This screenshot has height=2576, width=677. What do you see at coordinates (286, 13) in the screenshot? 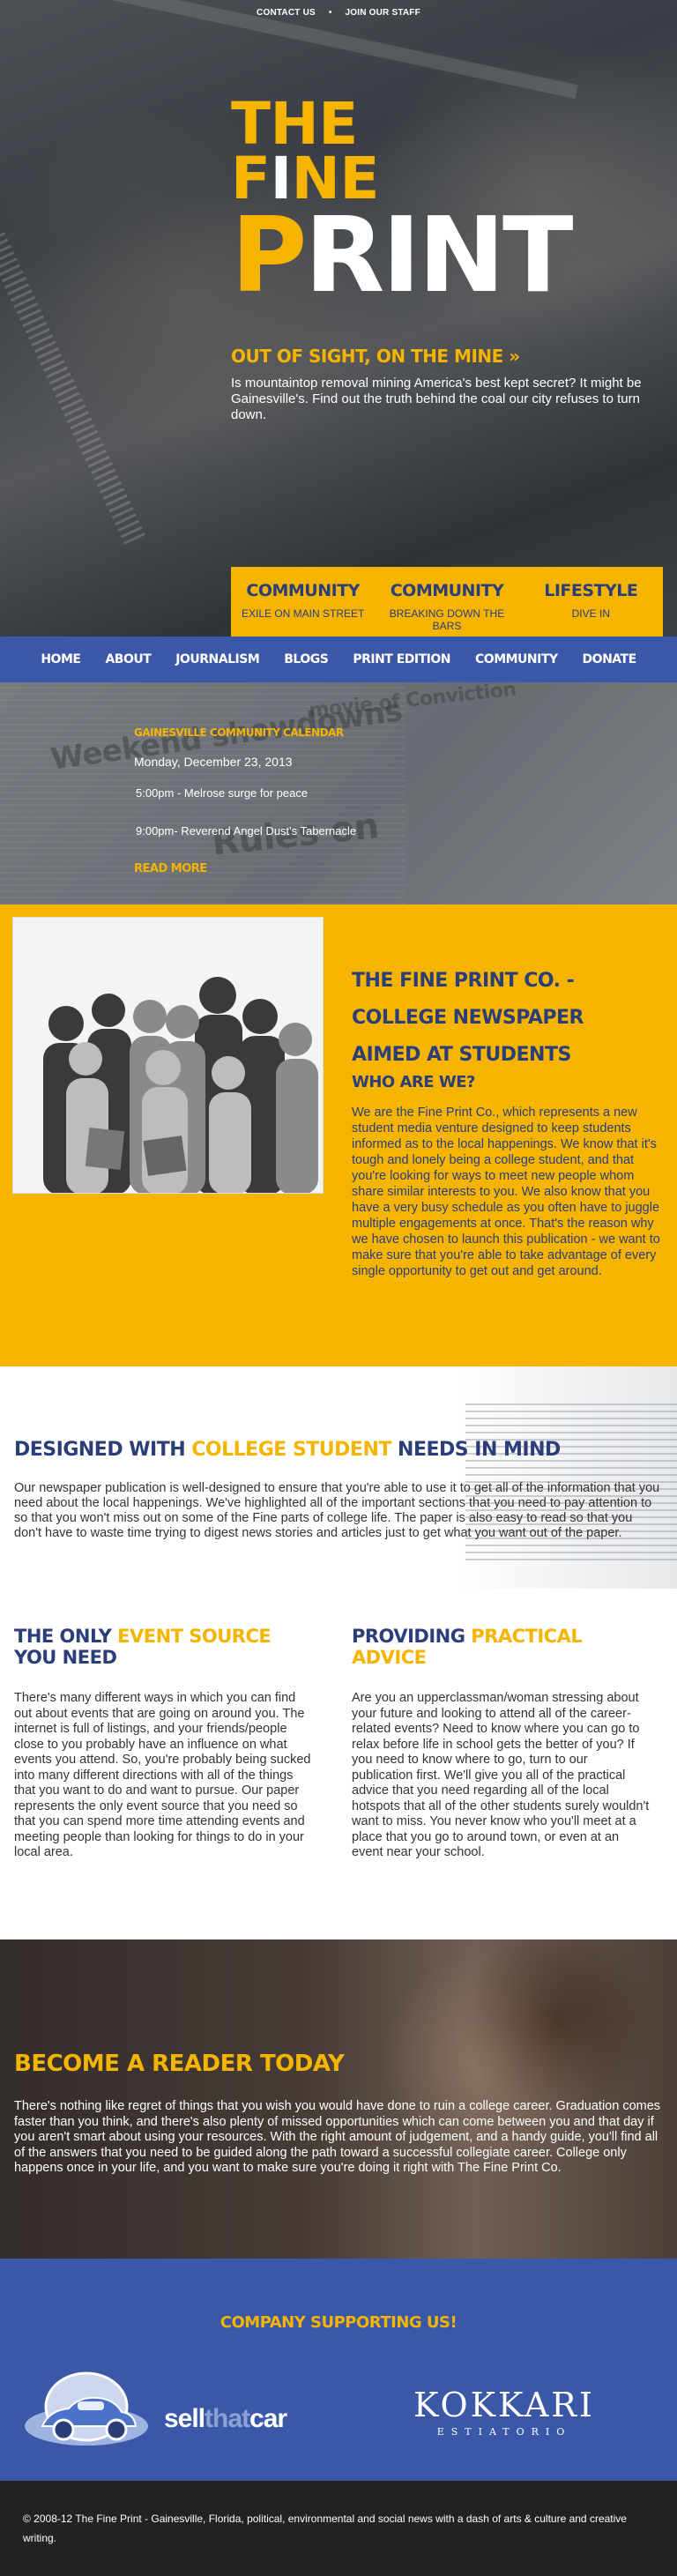
I see `contact-link: CONTACT US` at bounding box center [286, 13].